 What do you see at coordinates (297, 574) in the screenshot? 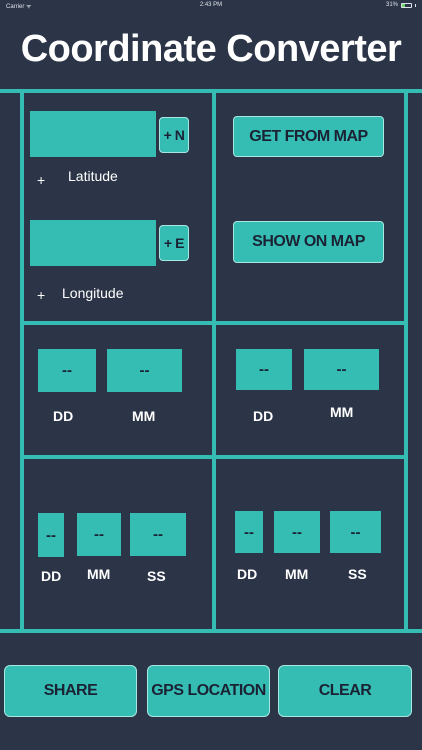
I see `dms-lon-mm-label: MM` at bounding box center [297, 574].